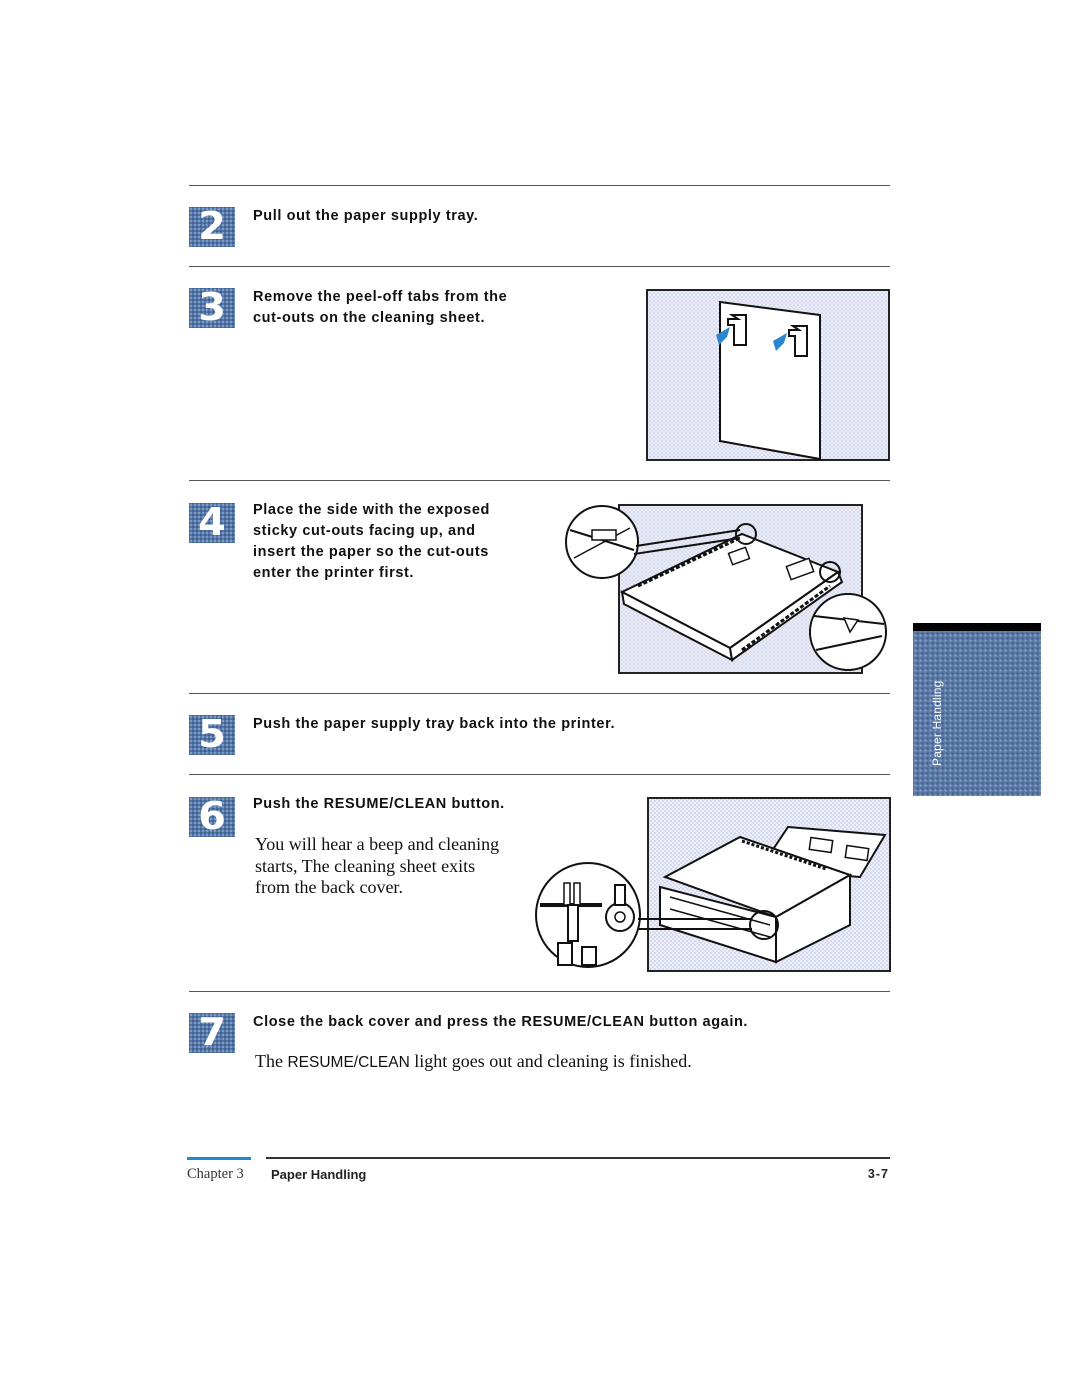  I want to click on step-number-badge: 4, so click(212, 523).